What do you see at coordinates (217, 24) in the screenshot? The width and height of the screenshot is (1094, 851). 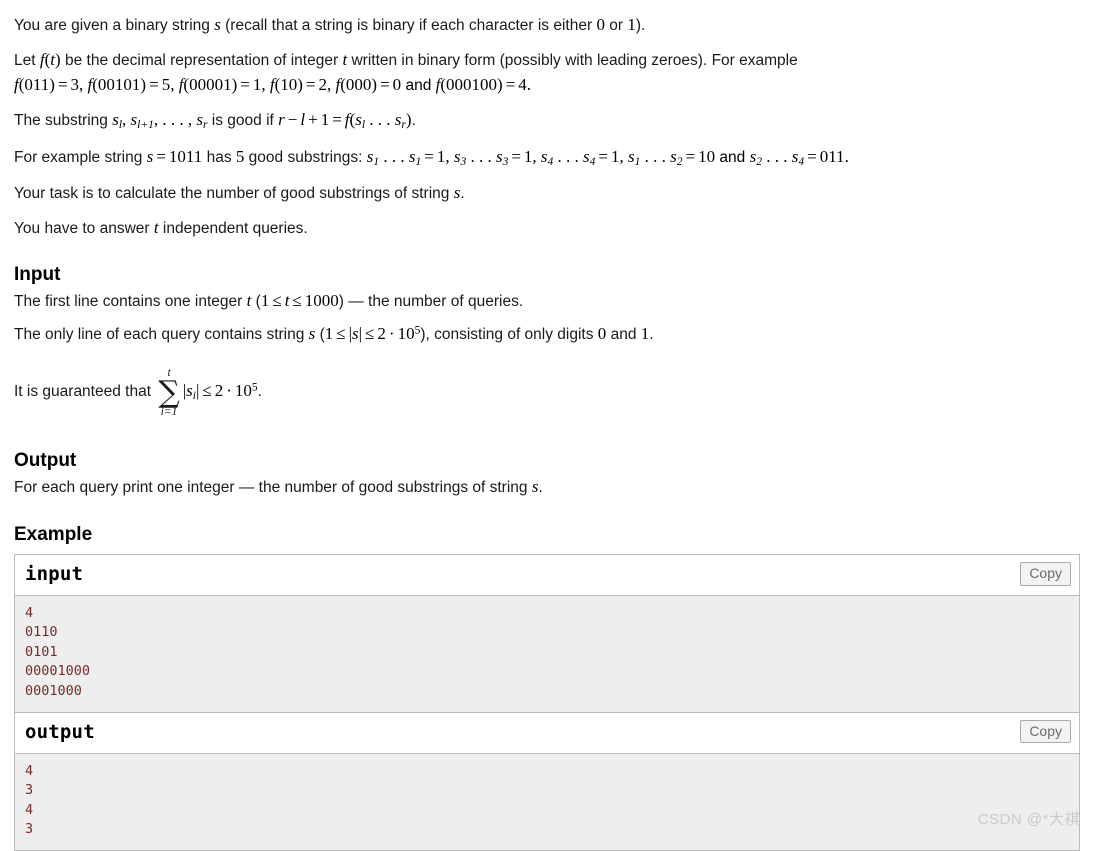 I see `p1-var-s: s` at bounding box center [217, 24].